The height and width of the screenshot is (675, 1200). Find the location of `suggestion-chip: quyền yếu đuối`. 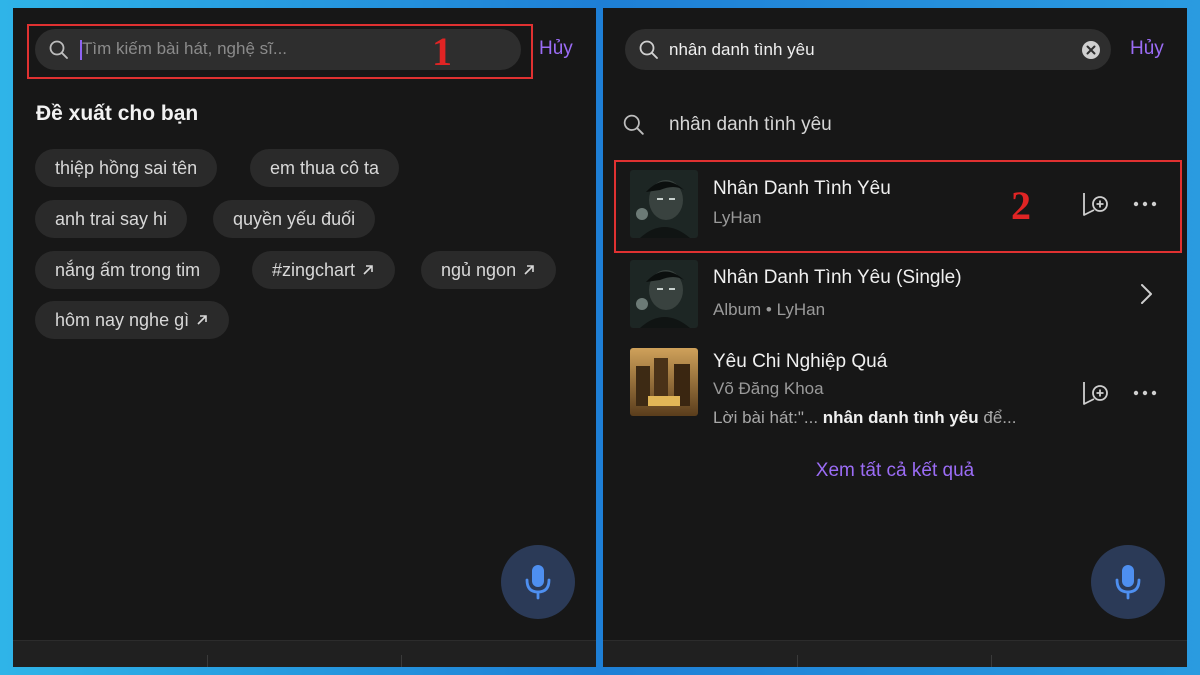

suggestion-chip: quyền yếu đuối is located at coordinates (294, 219).